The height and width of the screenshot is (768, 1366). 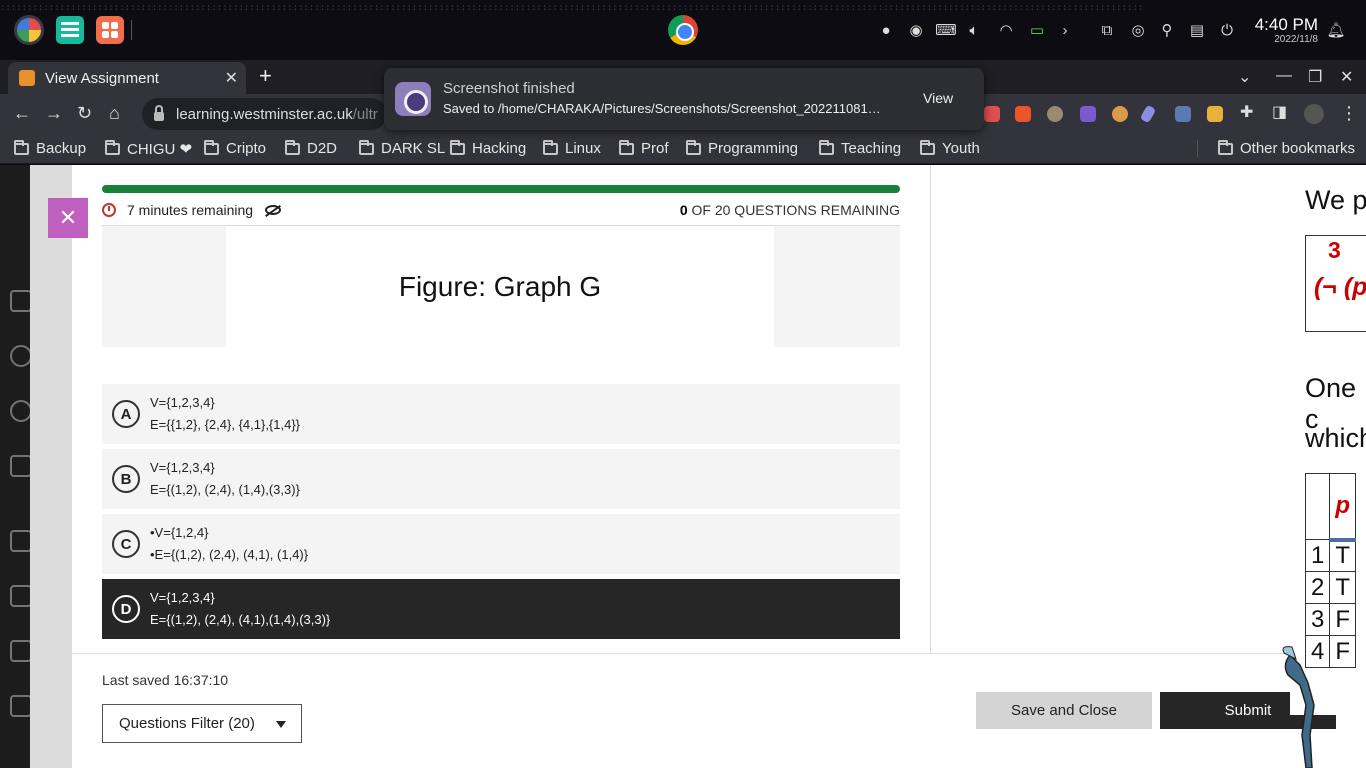 What do you see at coordinates (21, 651) in the screenshot?
I see `messages-icon` at bounding box center [21, 651].